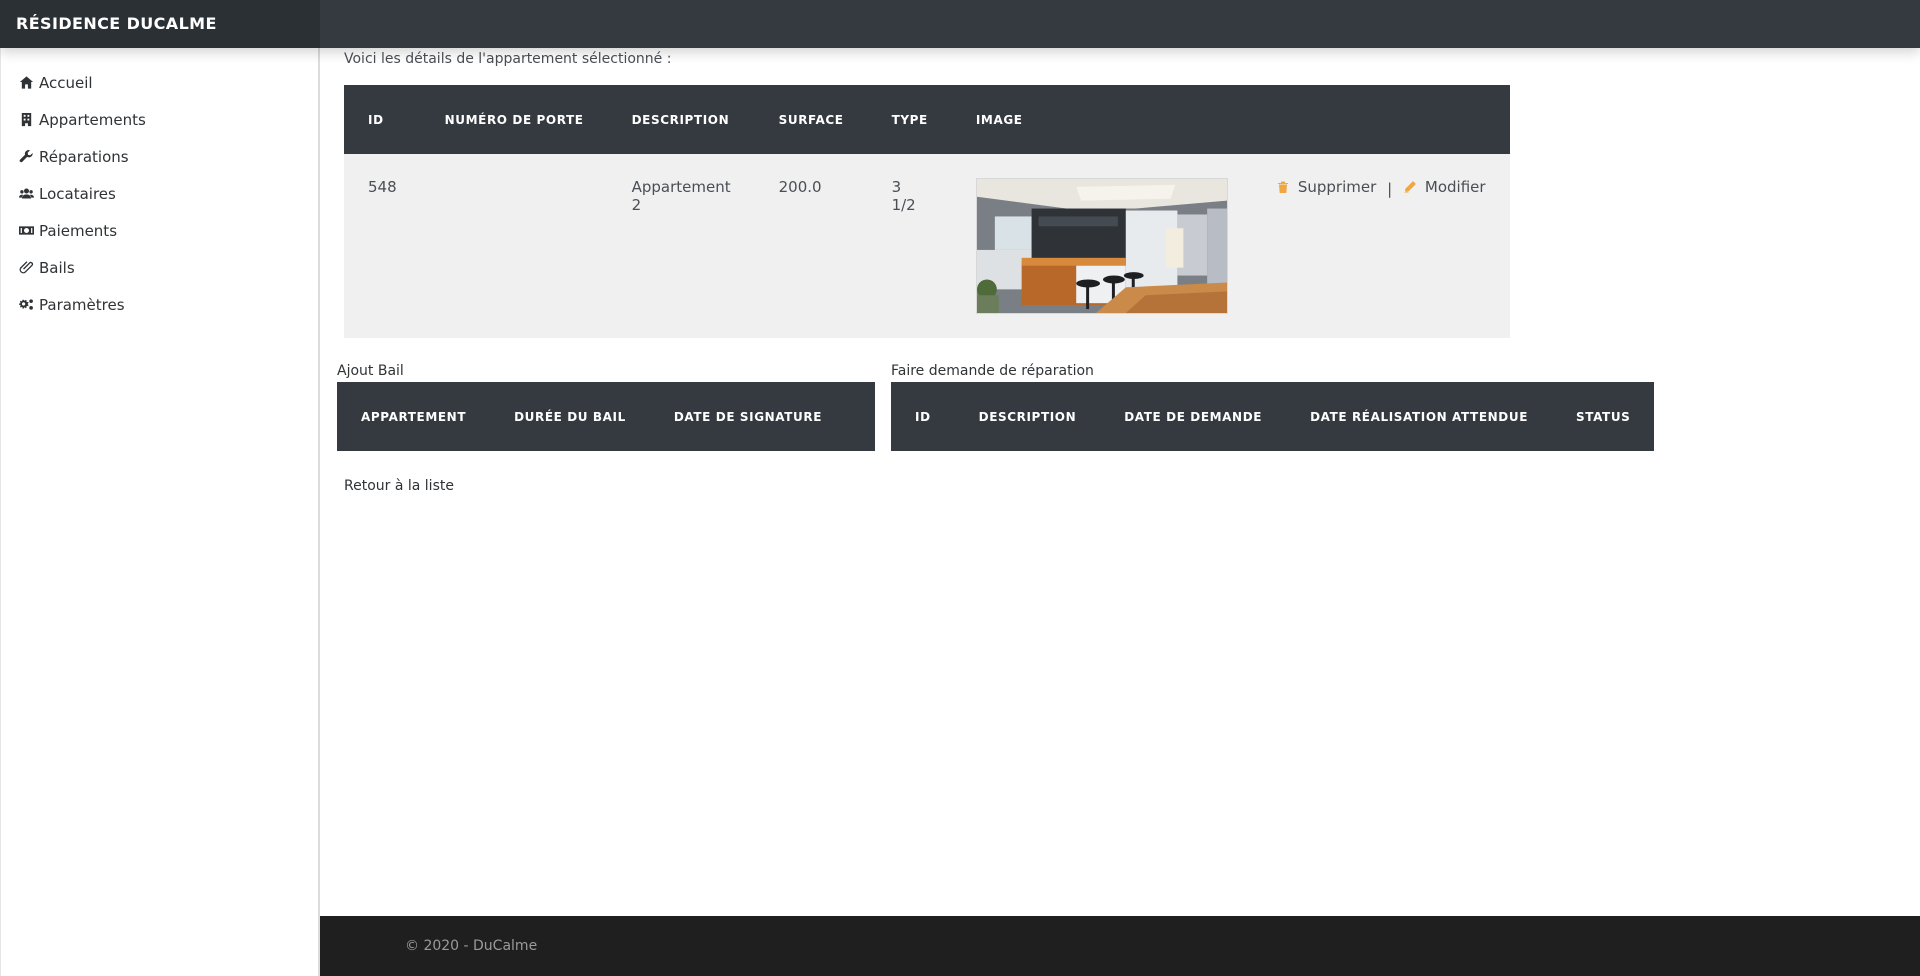 Image resolution: width=1920 pixels, height=976 pixels. Describe the element at coordinates (1282, 187) in the screenshot. I see `trash-icon` at that location.